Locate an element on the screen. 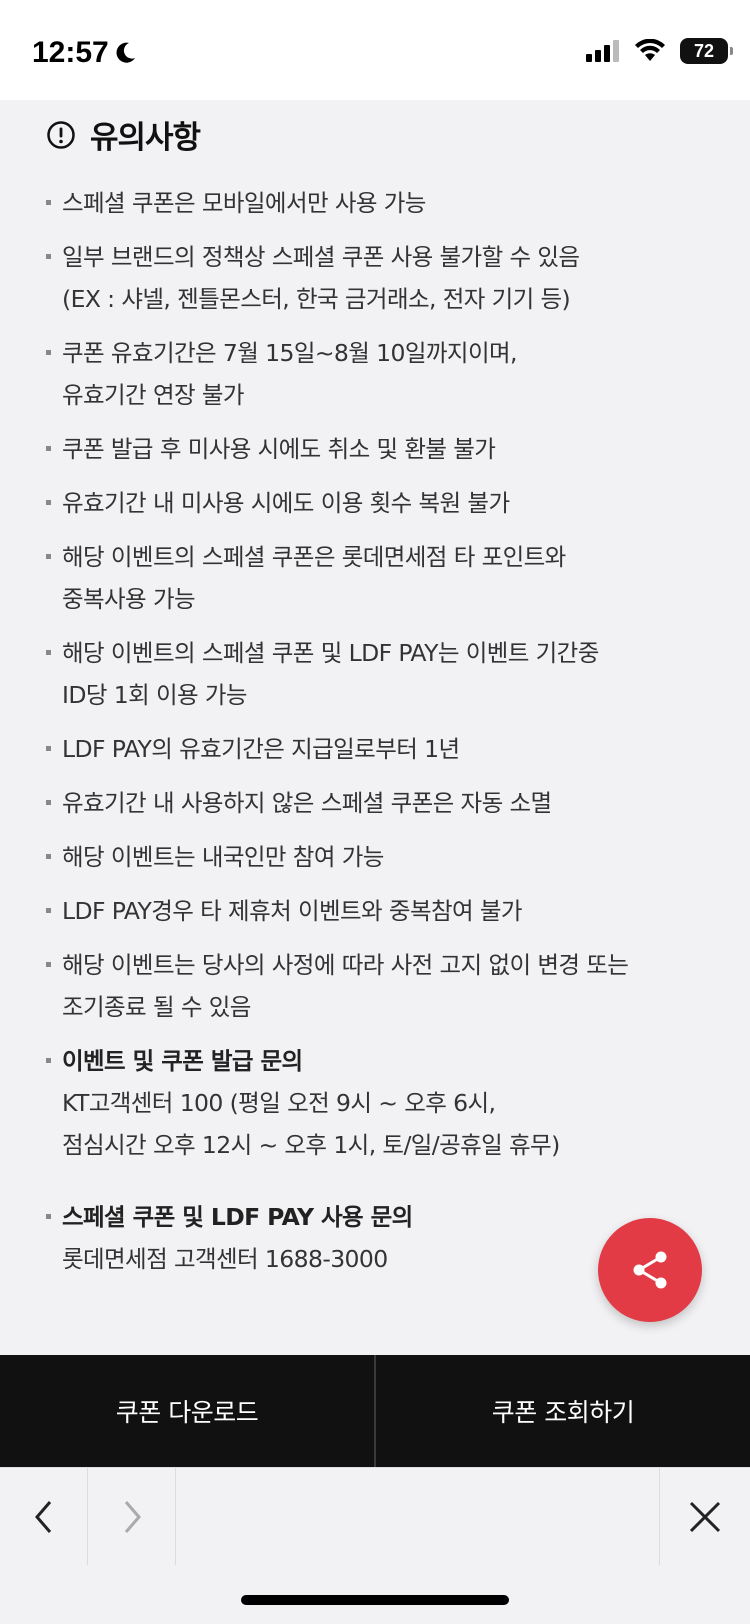 This screenshot has width=750, height=1624. battery-icon: 72 is located at coordinates (706, 51).